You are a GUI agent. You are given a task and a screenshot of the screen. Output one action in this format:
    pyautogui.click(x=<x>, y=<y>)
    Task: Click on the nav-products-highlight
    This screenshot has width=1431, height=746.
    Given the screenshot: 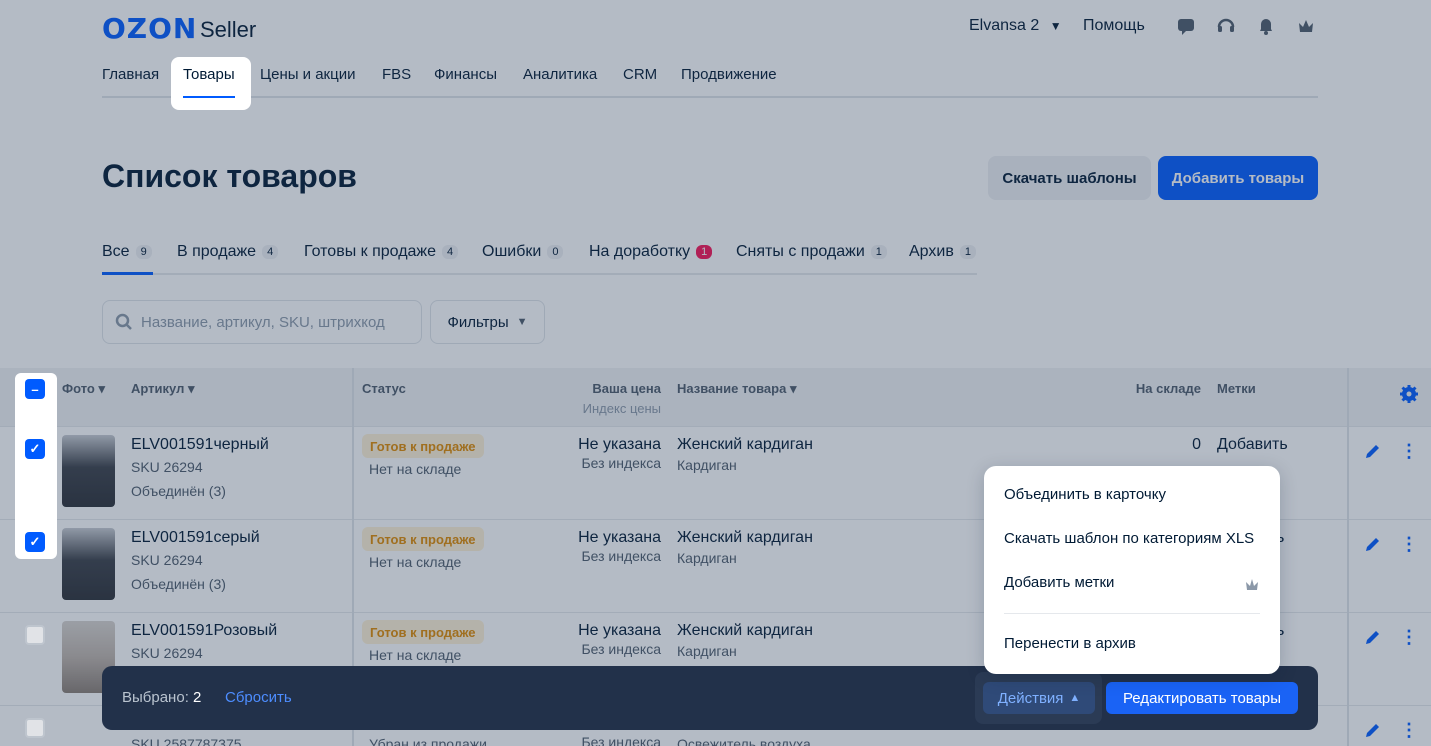 What is the action you would take?
    pyautogui.click(x=211, y=83)
    